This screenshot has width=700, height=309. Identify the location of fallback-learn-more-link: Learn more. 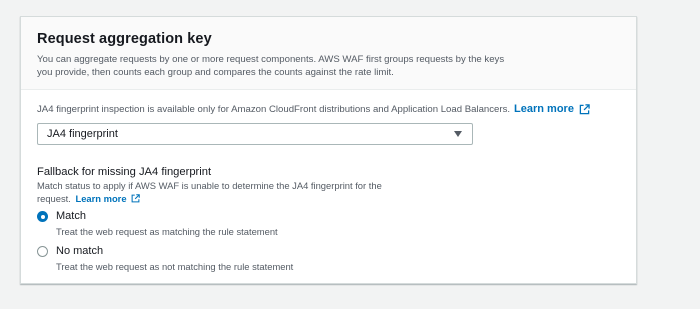
(107, 199).